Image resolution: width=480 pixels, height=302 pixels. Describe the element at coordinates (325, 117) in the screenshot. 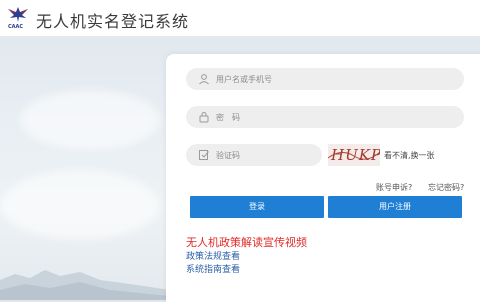

I see `password-input: 密 码` at that location.